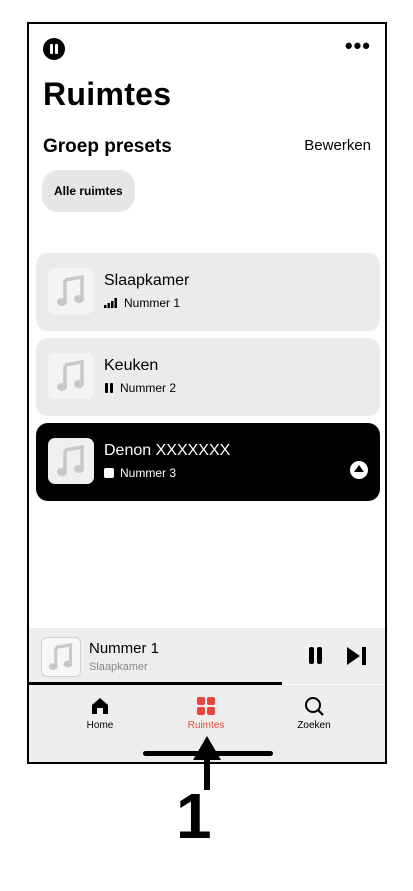  Describe the element at coordinates (167, 450) in the screenshot. I see `room-name: Denon XXXXXXX` at that location.